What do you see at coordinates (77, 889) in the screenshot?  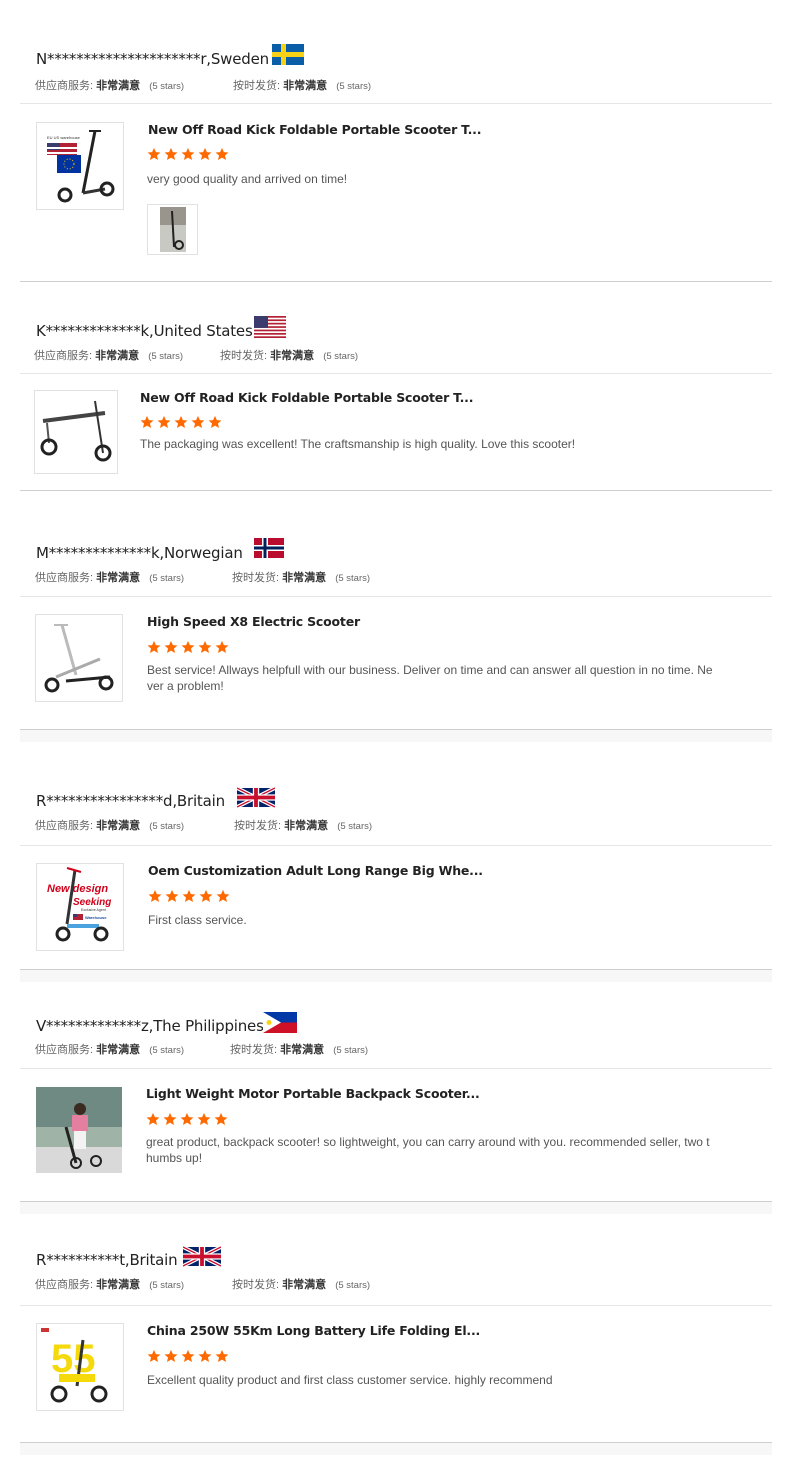 I see `thumbnail-caption: New design` at bounding box center [77, 889].